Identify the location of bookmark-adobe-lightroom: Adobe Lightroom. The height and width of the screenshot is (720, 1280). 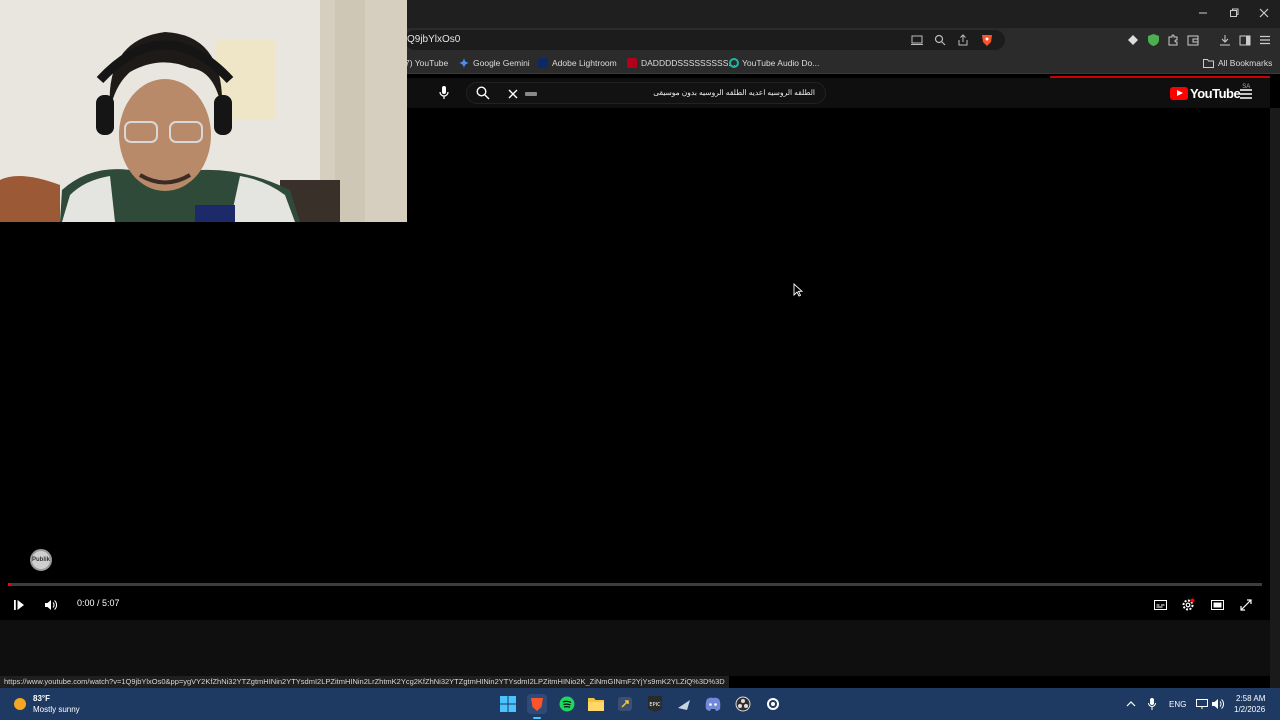
(577, 63).